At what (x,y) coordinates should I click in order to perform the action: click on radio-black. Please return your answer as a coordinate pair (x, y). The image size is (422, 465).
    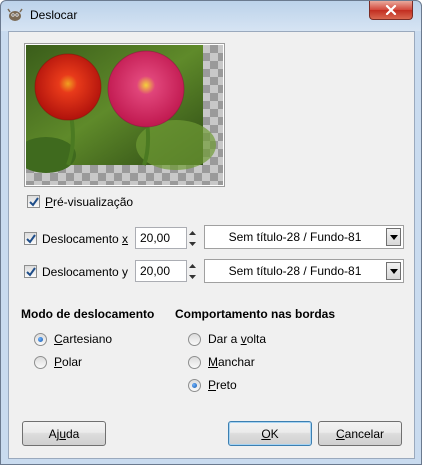
    Looking at the image, I should click on (194, 385).